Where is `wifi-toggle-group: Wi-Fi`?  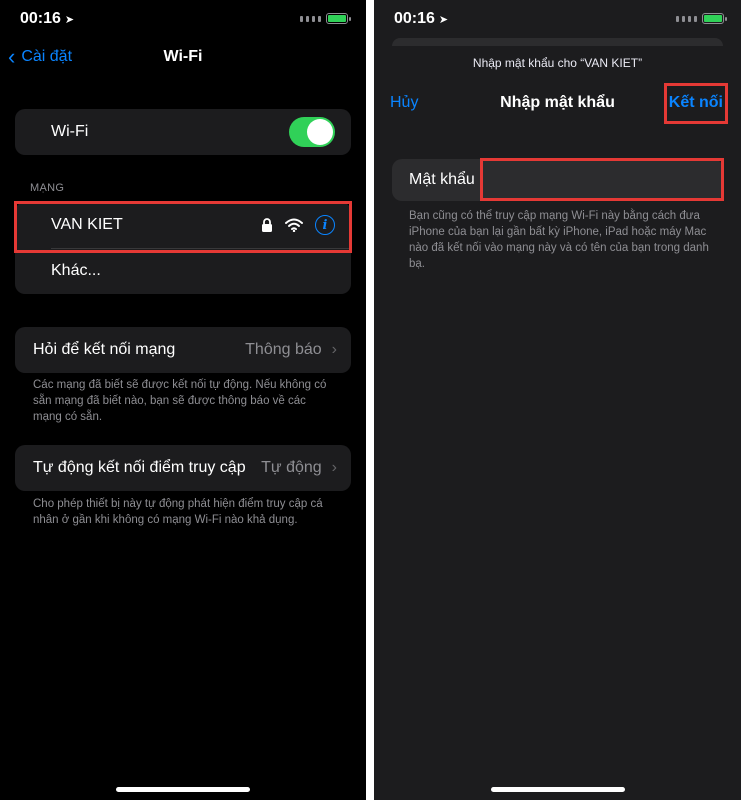
wifi-toggle-group: Wi-Fi is located at coordinates (183, 132).